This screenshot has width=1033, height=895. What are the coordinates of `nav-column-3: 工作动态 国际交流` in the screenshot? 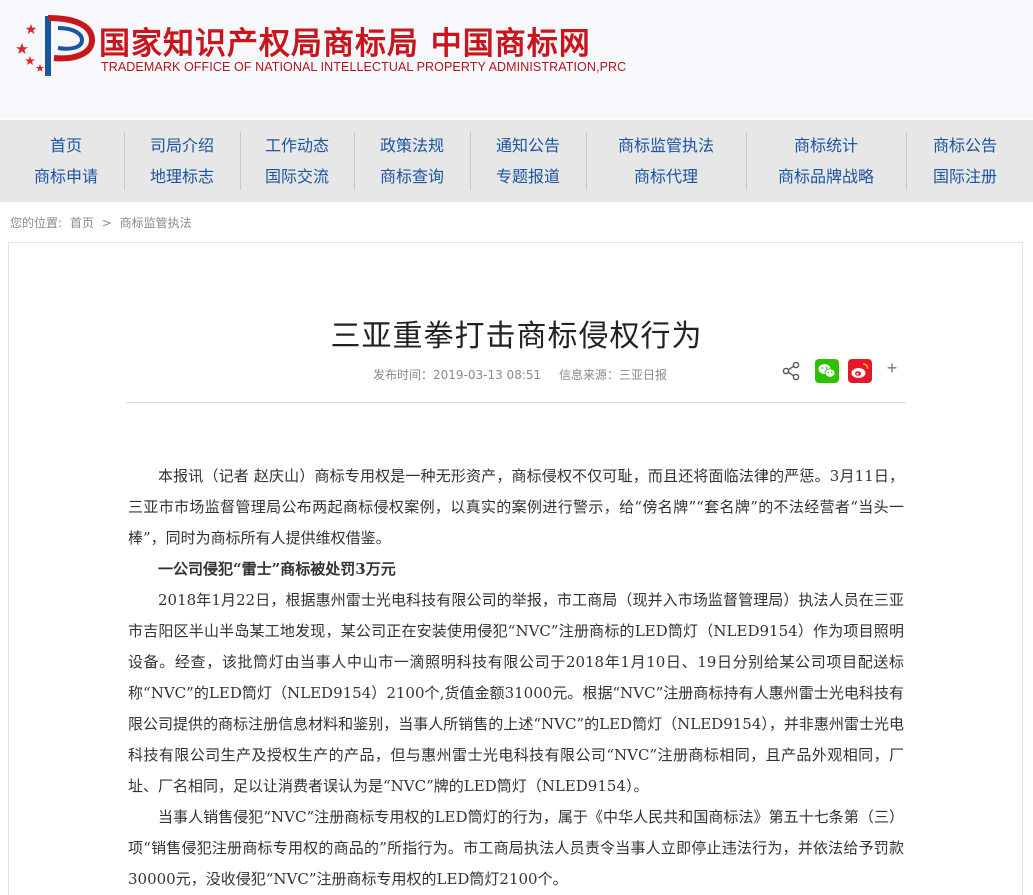 It's located at (297, 161).